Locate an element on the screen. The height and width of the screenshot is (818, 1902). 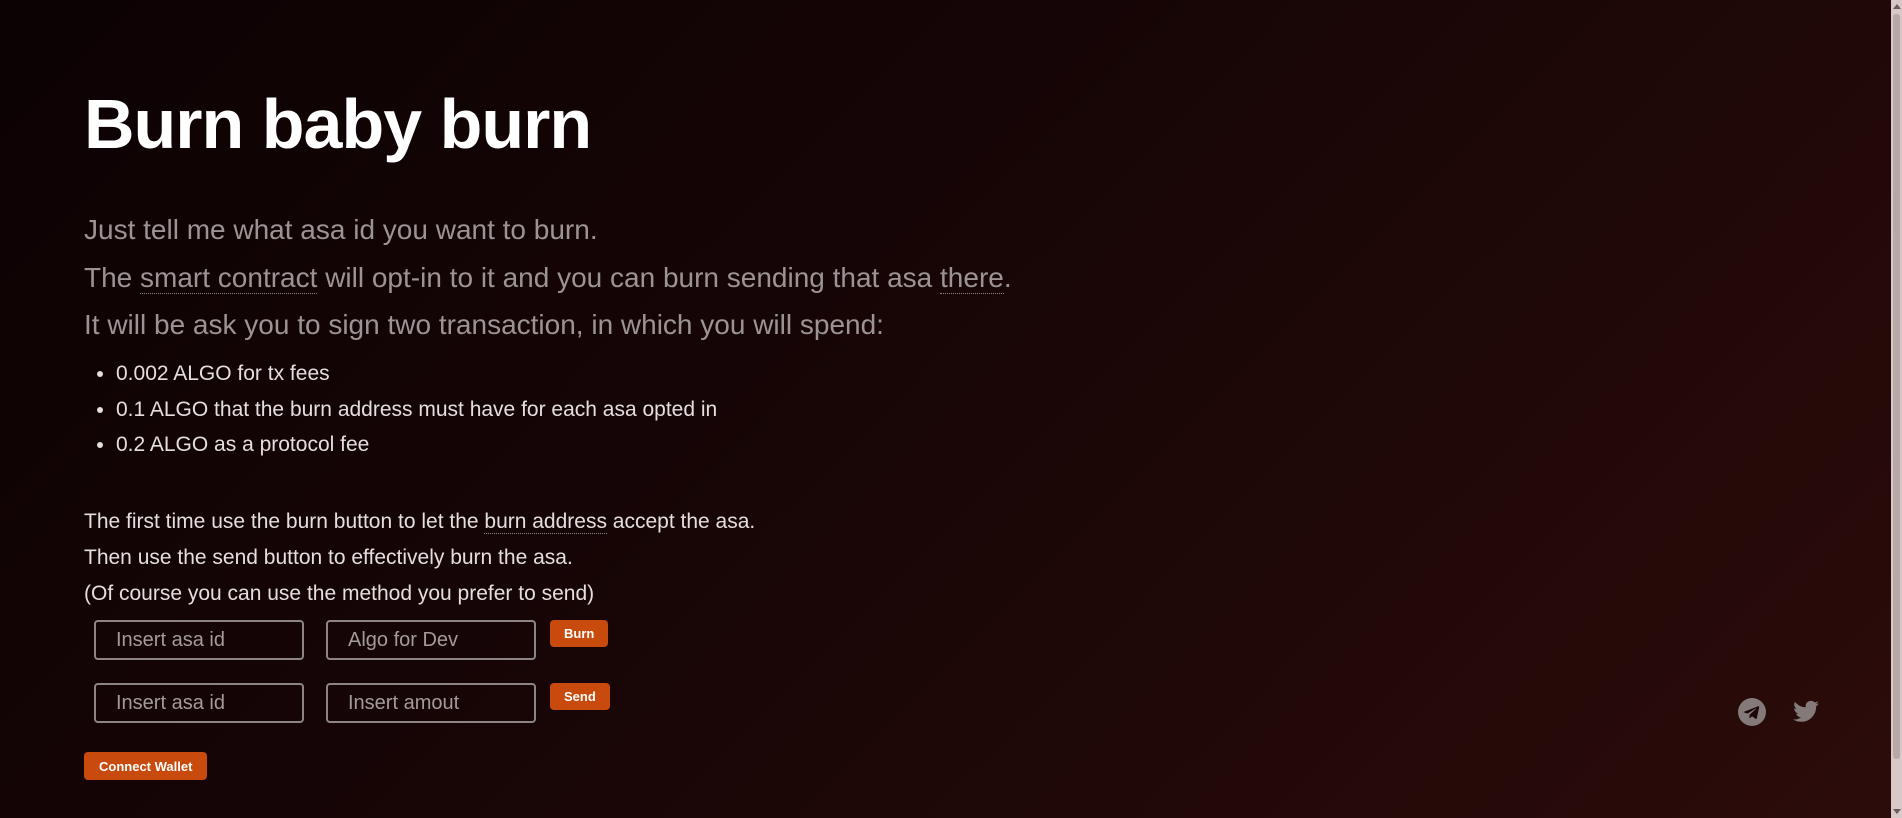
instructions-line-1-suffix: accept the asa. is located at coordinates (681, 521).